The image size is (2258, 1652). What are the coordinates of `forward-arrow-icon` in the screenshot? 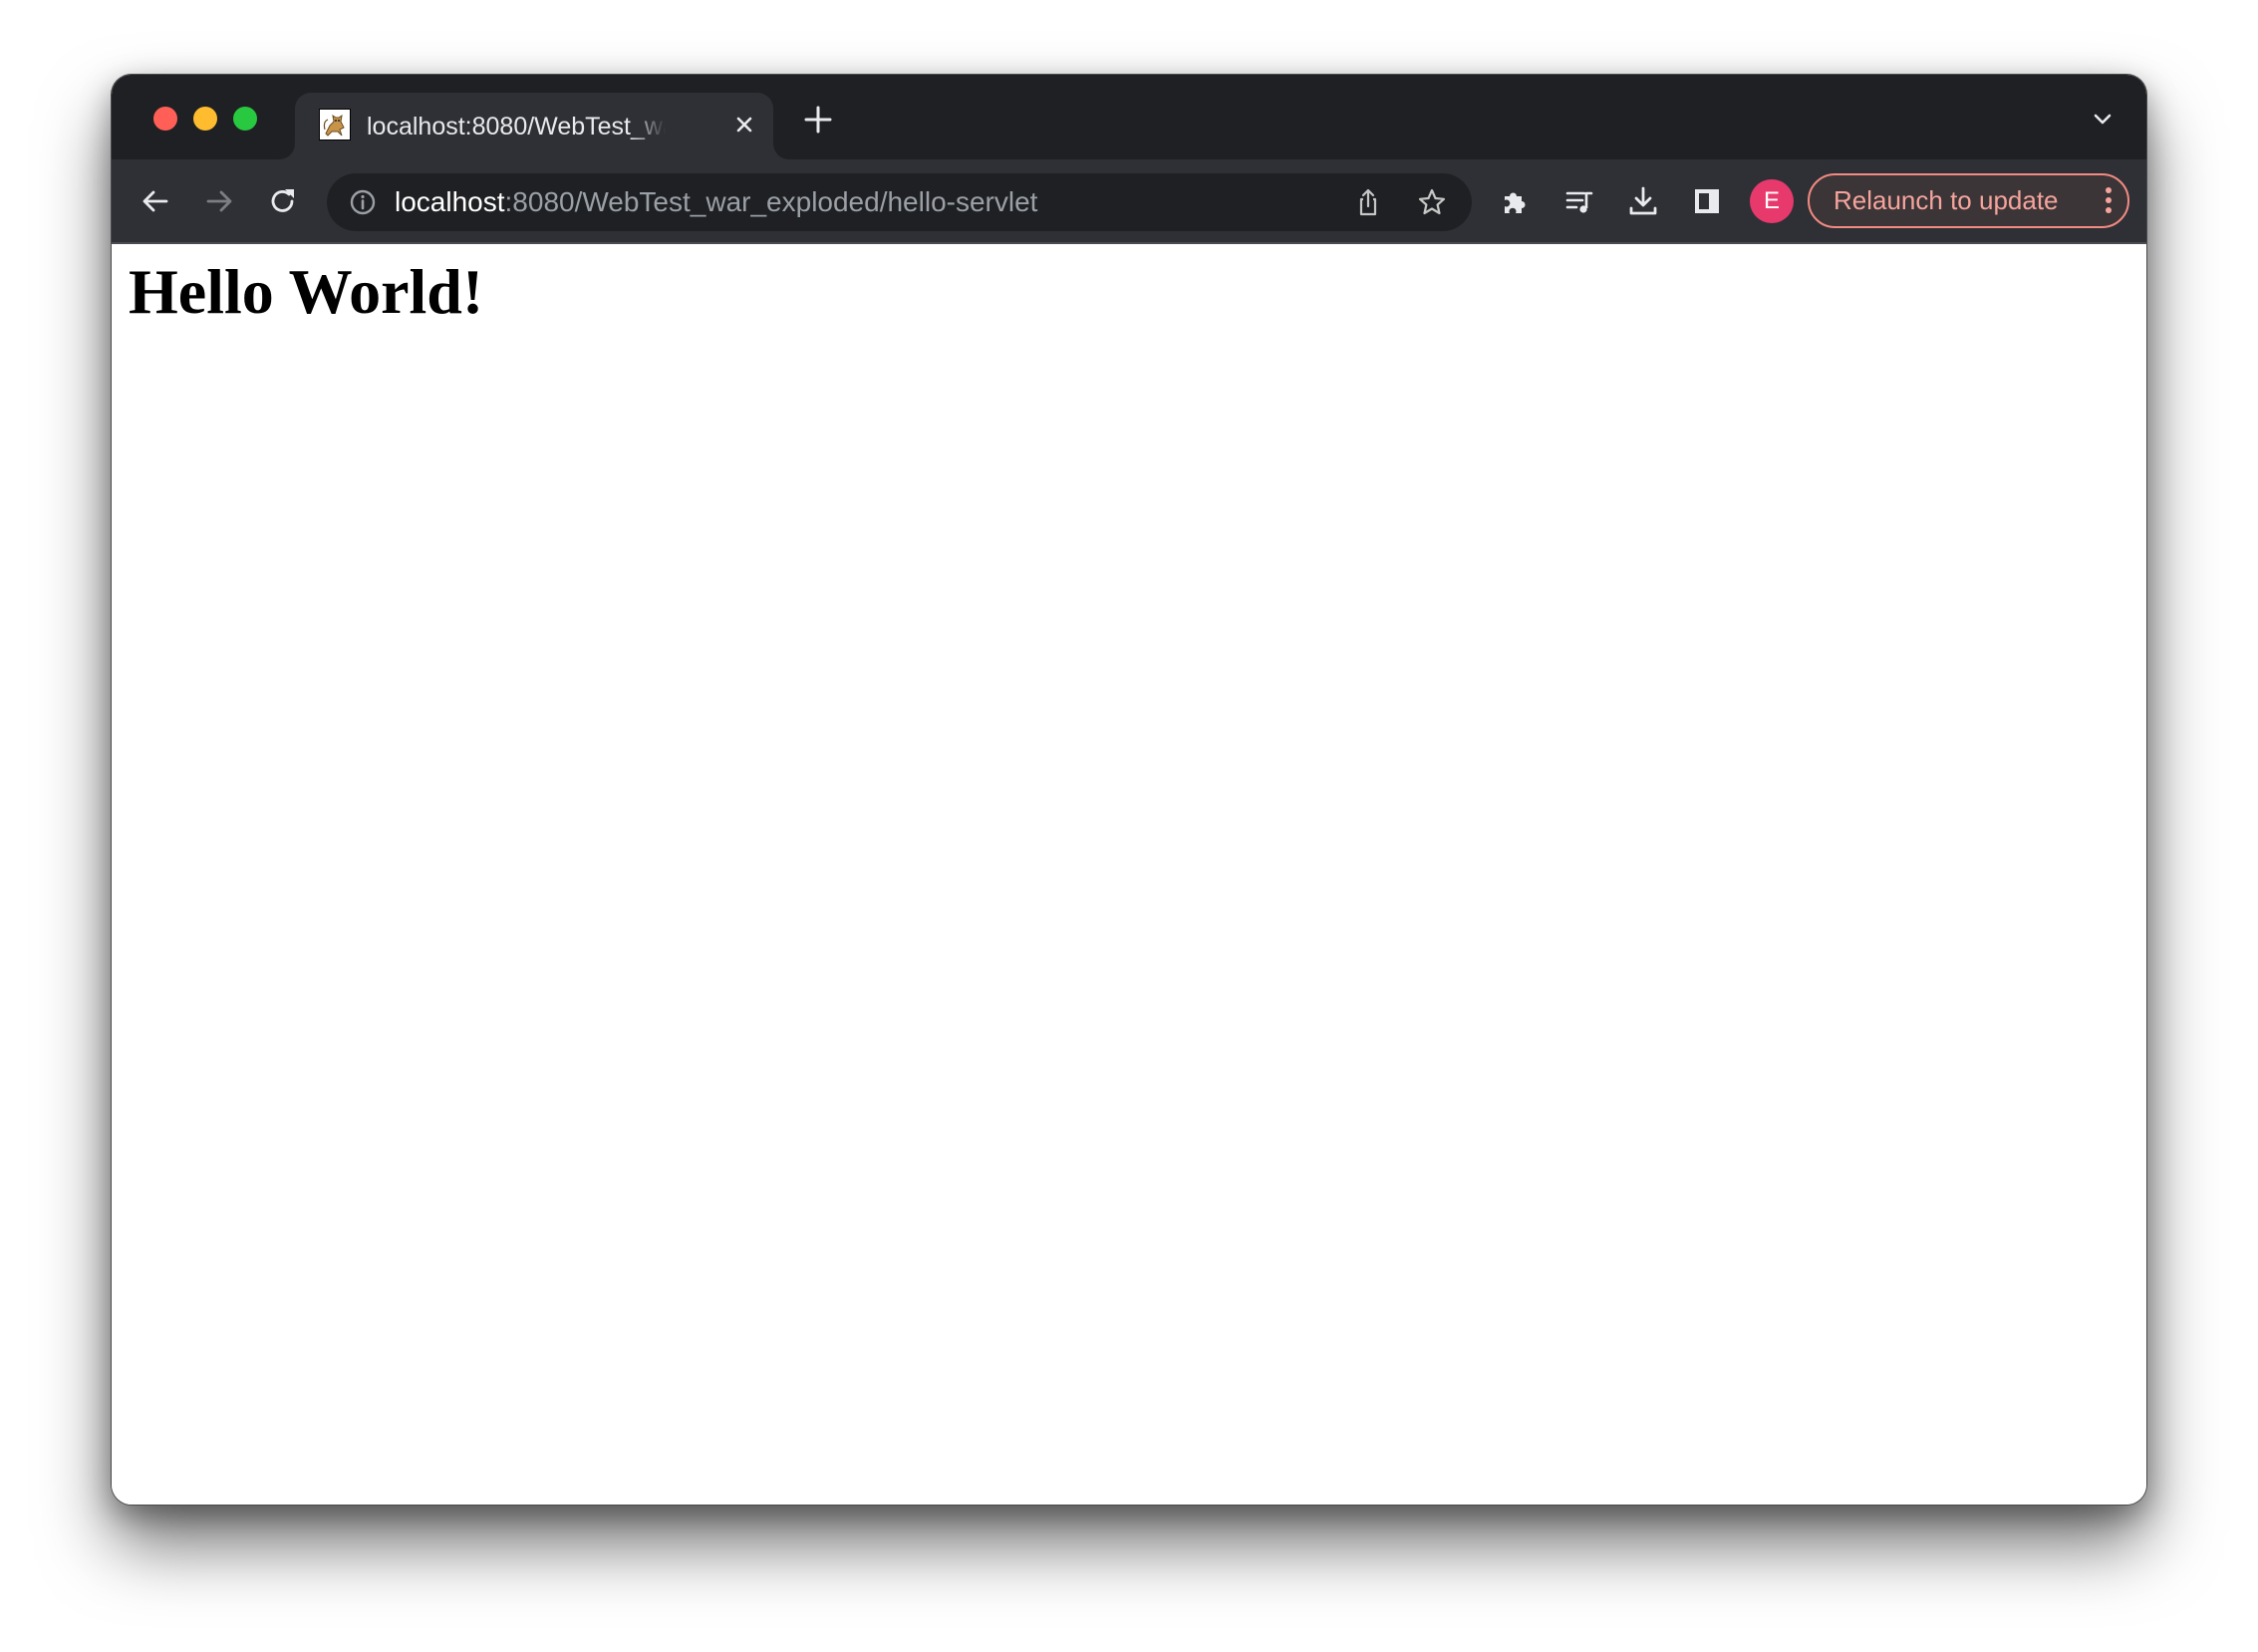 It's located at (219, 201).